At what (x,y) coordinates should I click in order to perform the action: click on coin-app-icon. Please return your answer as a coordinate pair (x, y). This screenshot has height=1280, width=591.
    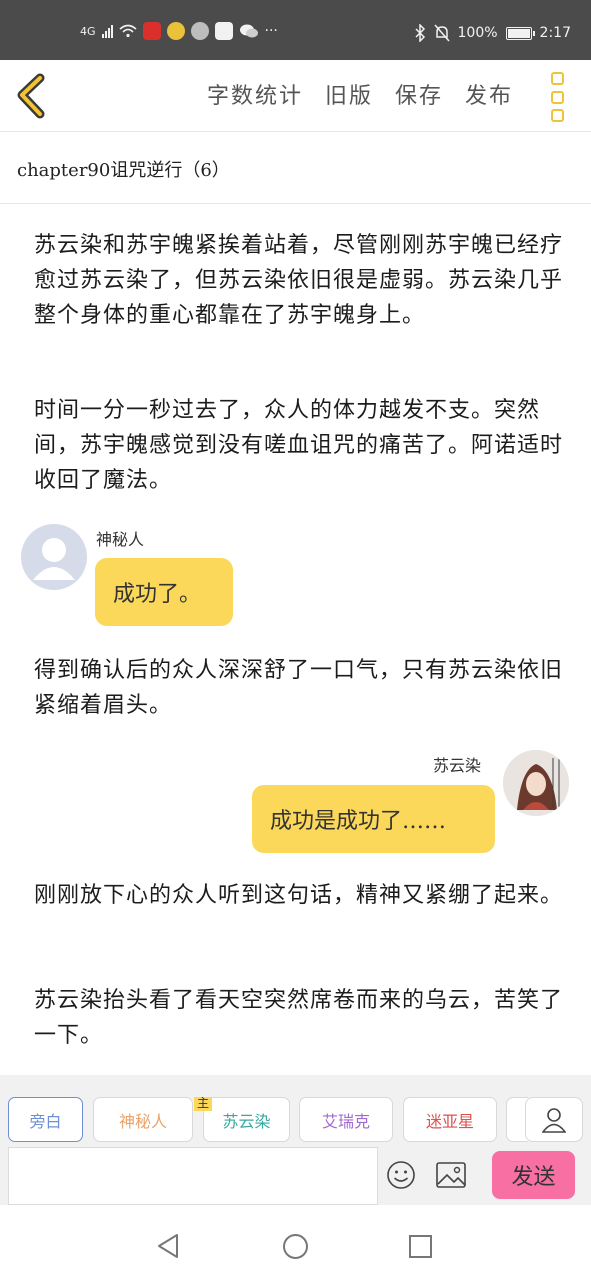
    Looking at the image, I should click on (175, 31).